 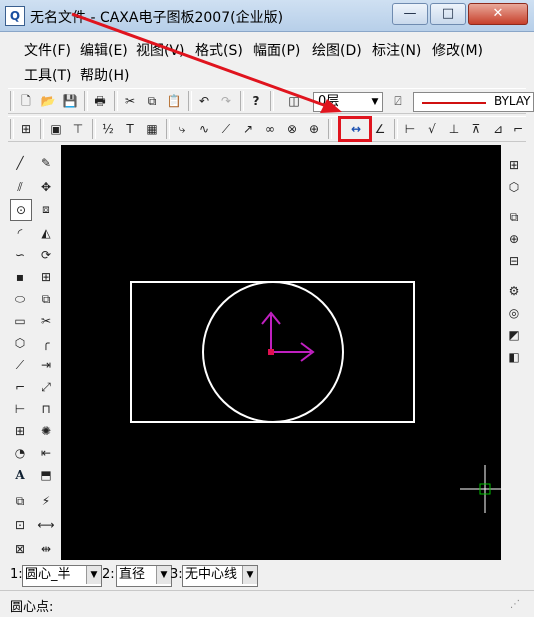 What do you see at coordinates (21, 210) in the screenshot?
I see `circle-icon: ⊙` at bounding box center [21, 210].